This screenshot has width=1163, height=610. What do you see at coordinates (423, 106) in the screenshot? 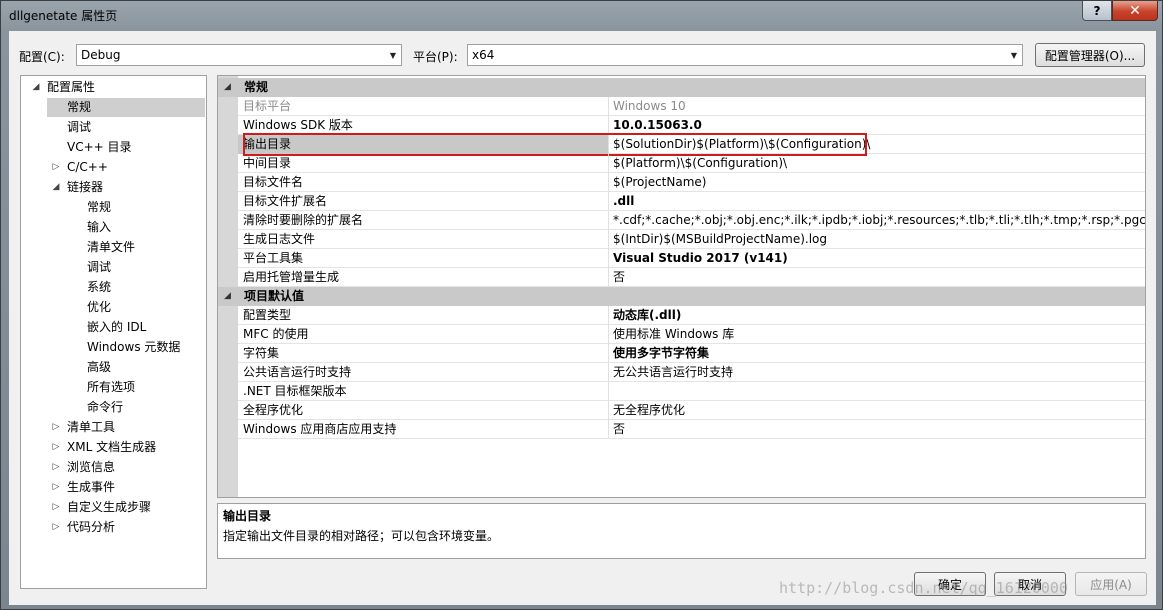
I see `property-name: 目标平台` at bounding box center [423, 106].